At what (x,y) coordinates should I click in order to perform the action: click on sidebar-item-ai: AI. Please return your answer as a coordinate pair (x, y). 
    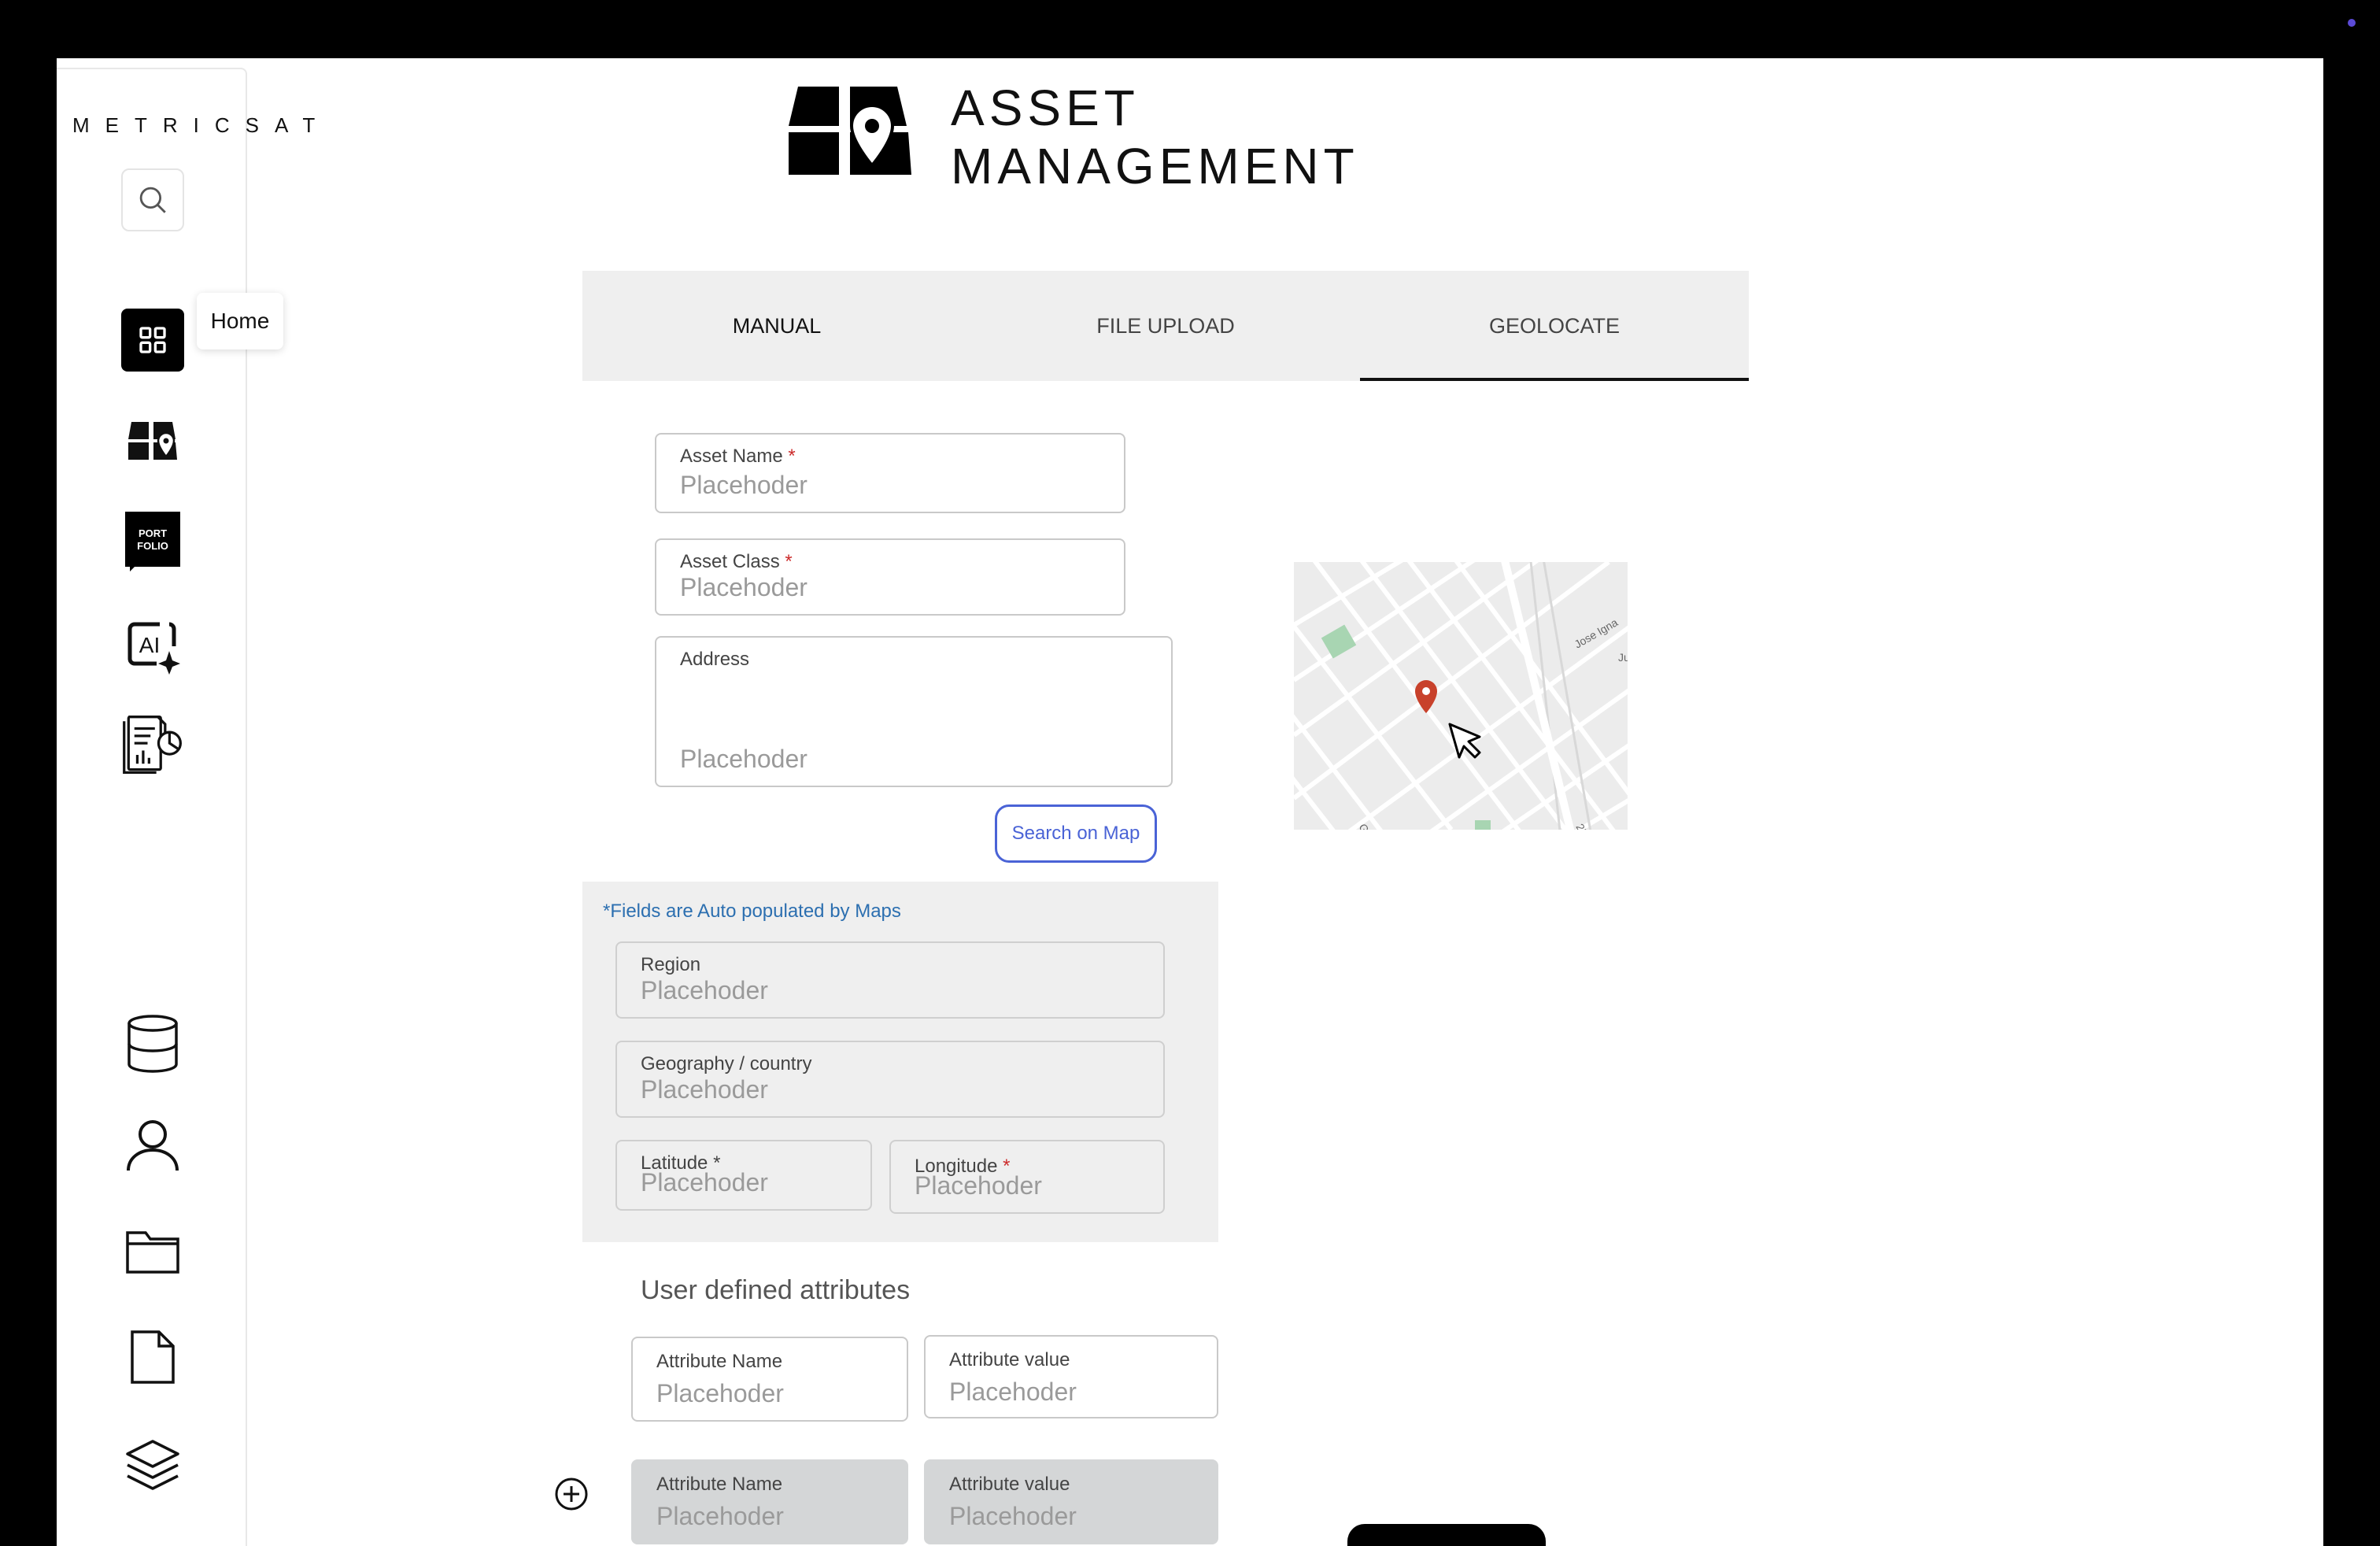
    Looking at the image, I should click on (152, 648).